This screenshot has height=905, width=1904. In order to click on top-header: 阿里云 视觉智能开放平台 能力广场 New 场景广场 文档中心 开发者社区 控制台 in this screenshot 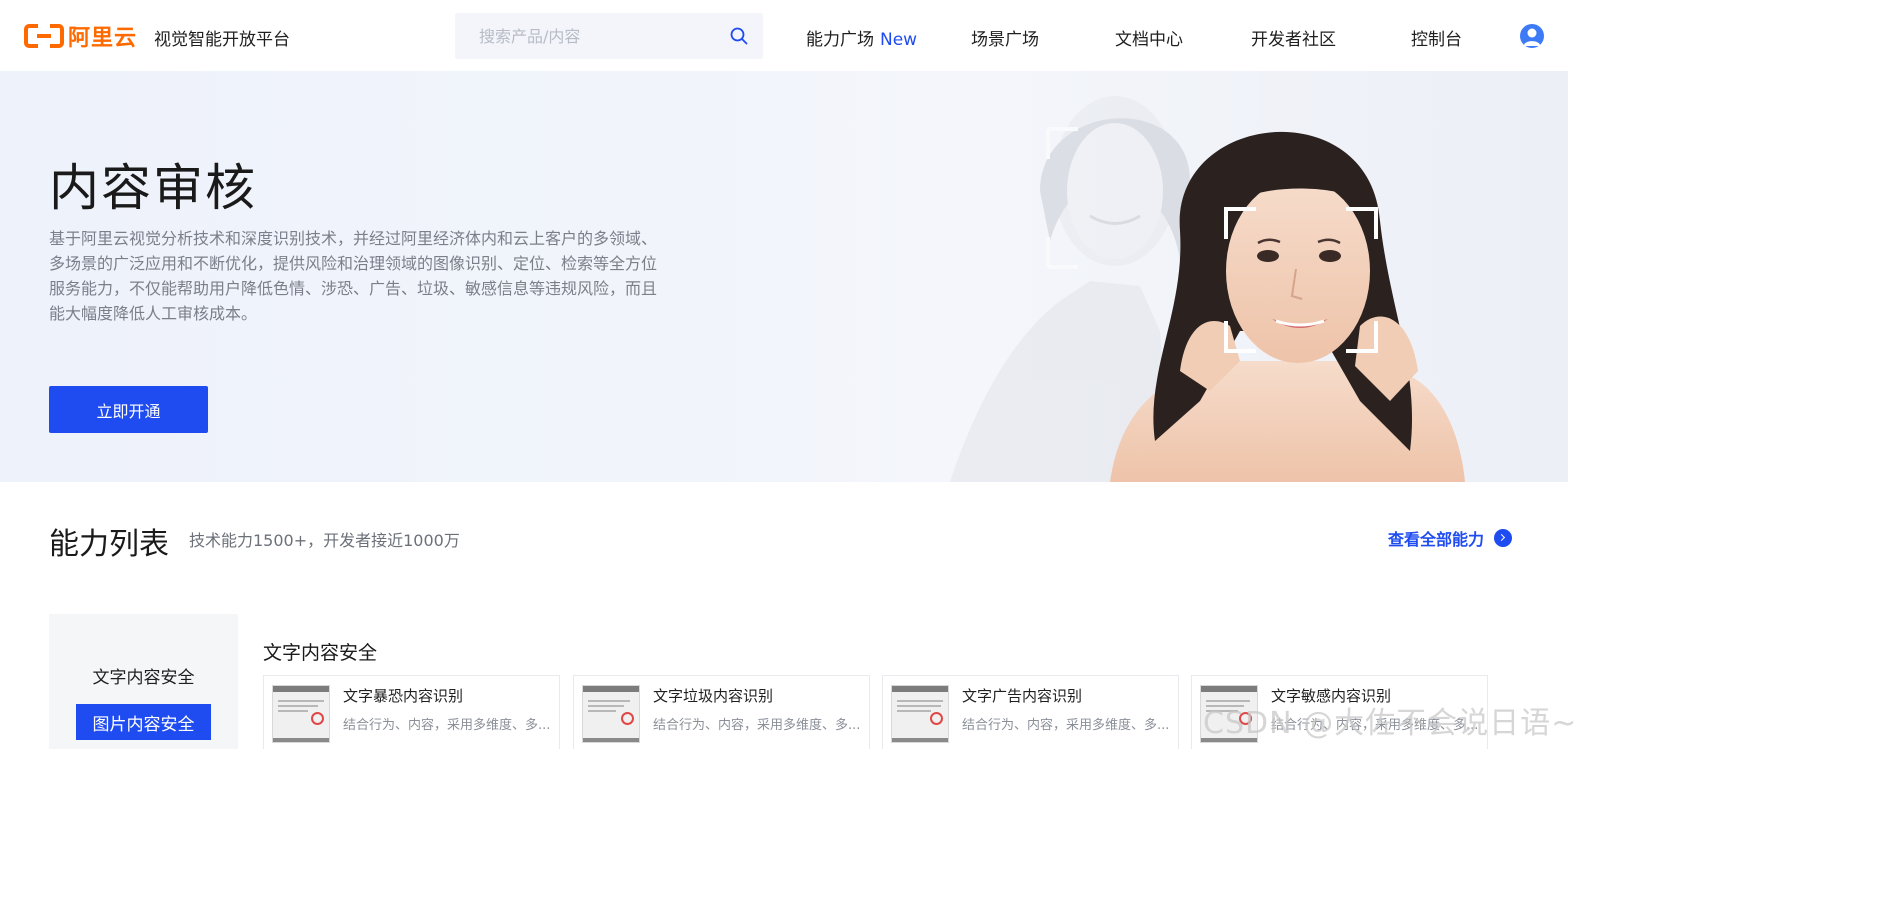, I will do `click(784, 35)`.